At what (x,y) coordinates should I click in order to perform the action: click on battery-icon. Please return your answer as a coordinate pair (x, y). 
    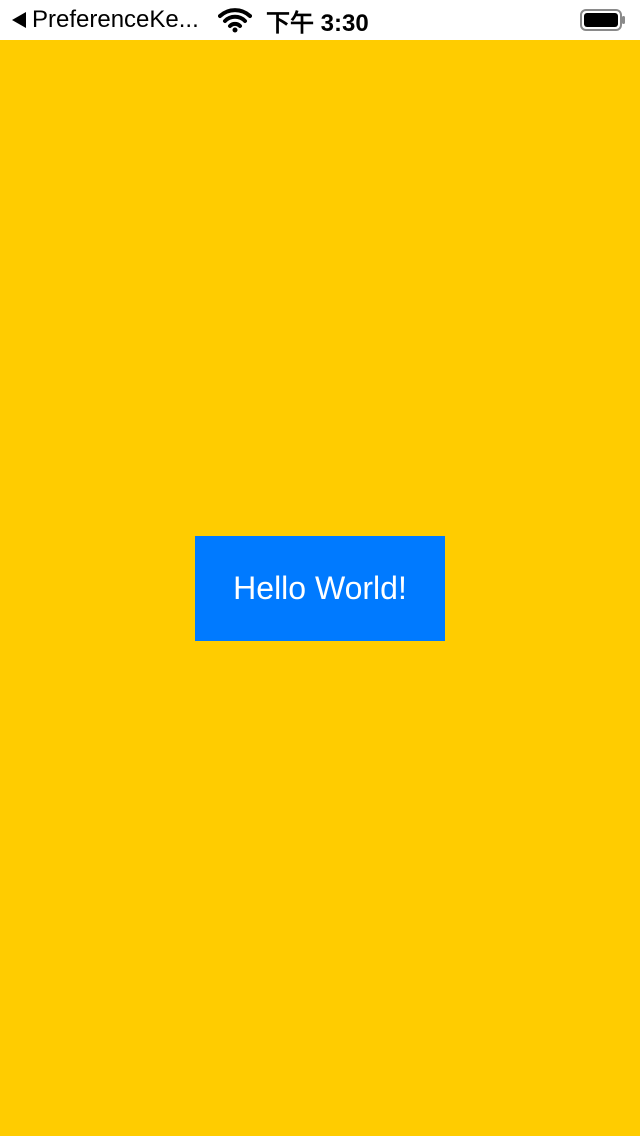
    Looking at the image, I should click on (602, 20).